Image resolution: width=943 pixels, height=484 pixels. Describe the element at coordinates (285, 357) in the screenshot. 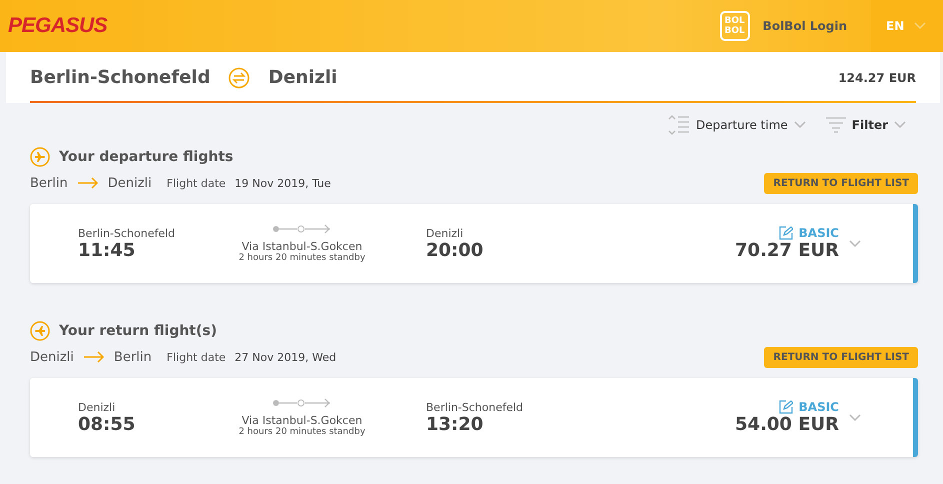

I see `flight-date: 27 Nov 2019, Wed` at that location.